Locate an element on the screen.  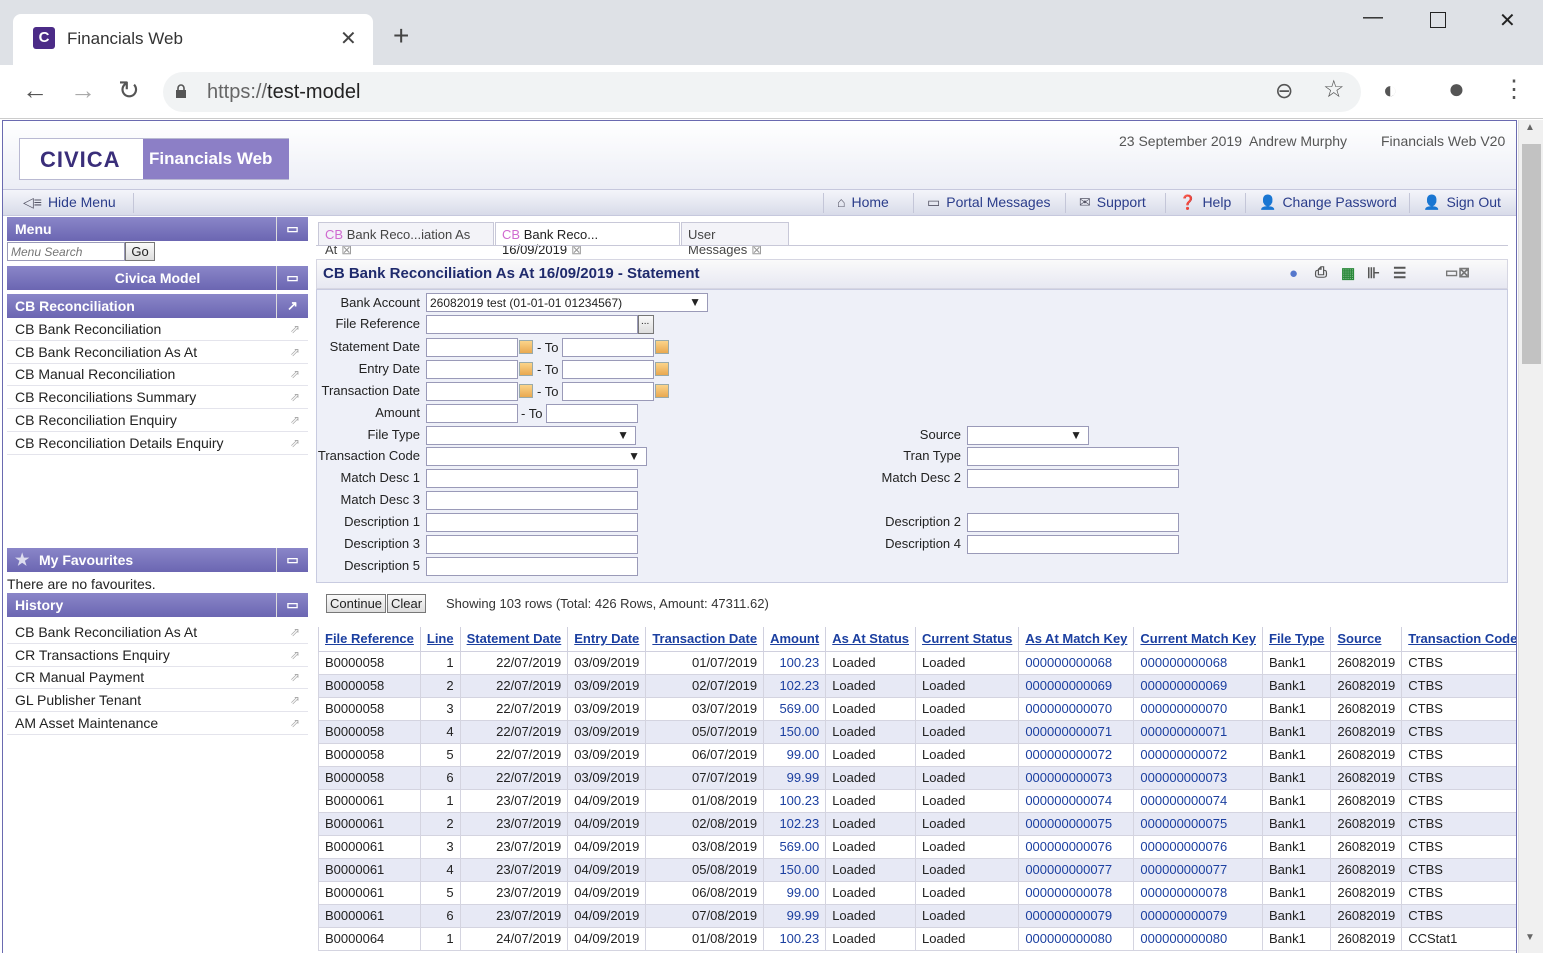
column-header: Current Status is located at coordinates (967, 639).